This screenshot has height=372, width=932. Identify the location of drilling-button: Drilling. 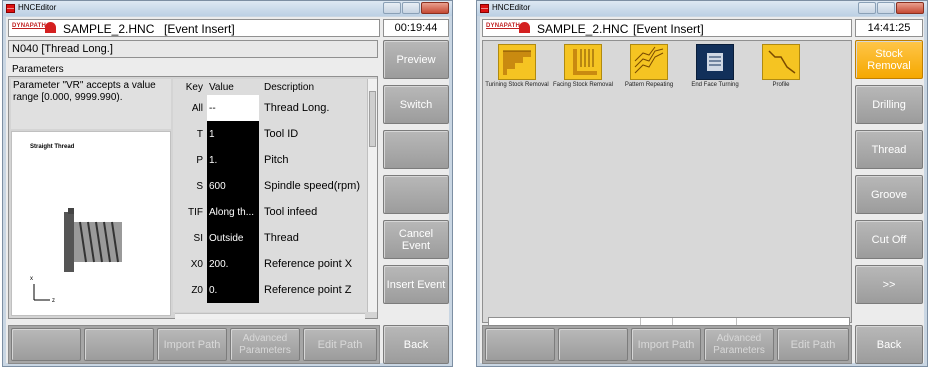
(889, 104).